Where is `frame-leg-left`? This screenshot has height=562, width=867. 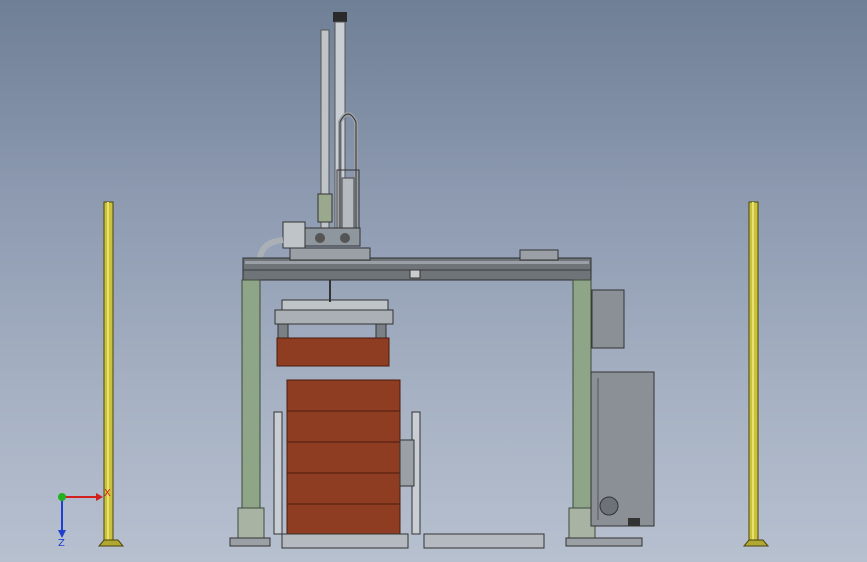
frame-leg-left is located at coordinates (250, 413).